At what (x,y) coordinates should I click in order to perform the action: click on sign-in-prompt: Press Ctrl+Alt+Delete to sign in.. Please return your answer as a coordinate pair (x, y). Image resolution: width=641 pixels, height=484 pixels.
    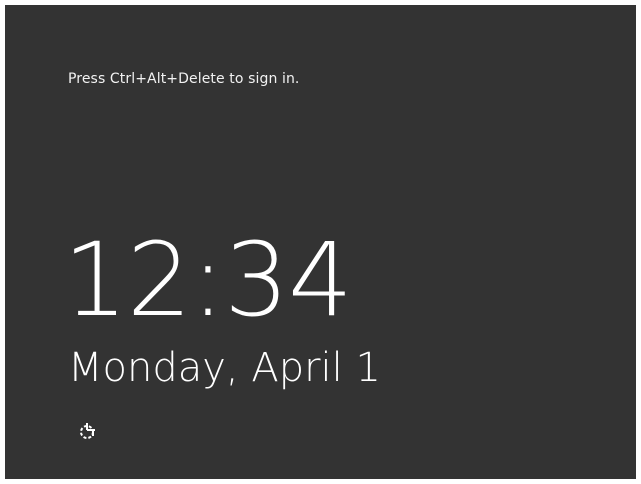
    Looking at the image, I should click on (184, 79).